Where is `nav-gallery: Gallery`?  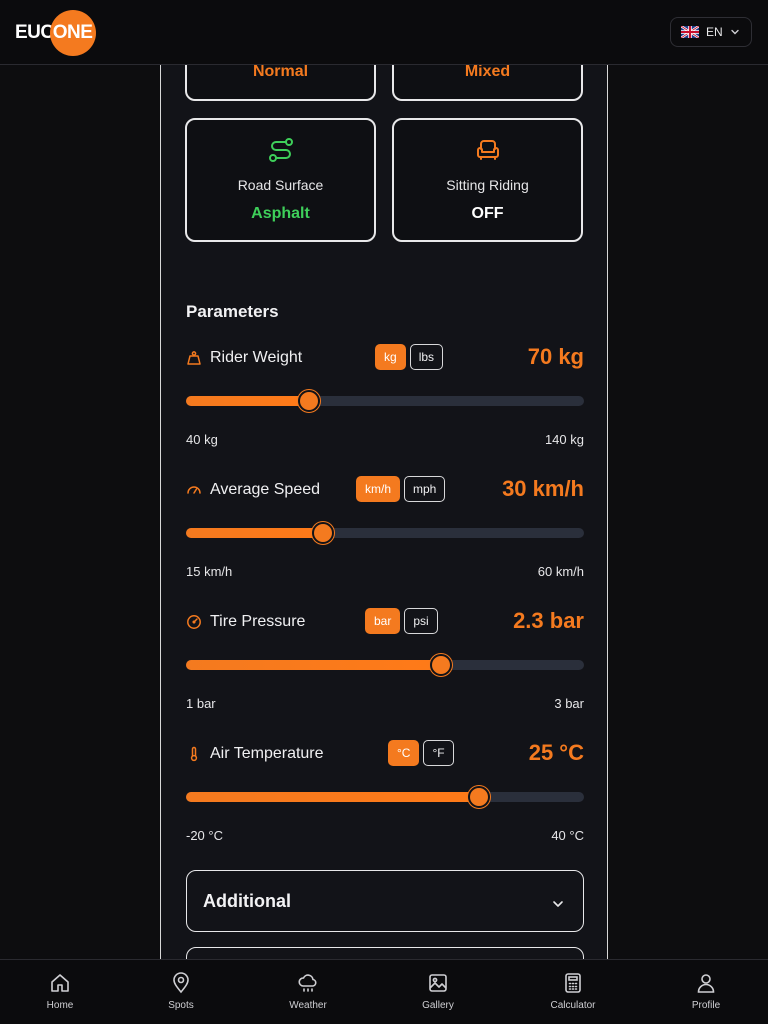
nav-gallery: Gallery is located at coordinates (438, 991).